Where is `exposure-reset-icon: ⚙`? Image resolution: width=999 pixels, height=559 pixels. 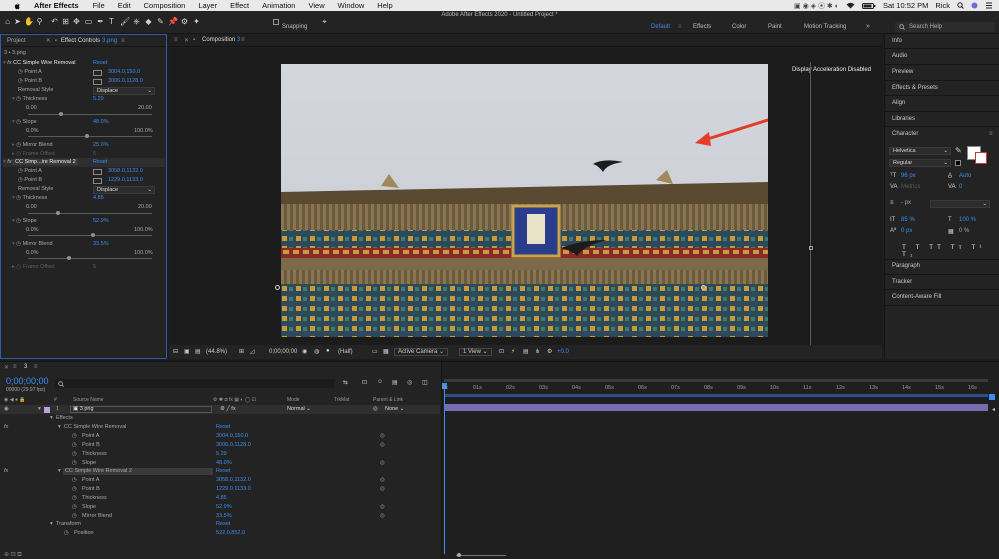
exposure-reset-icon: ⚙ is located at coordinates (549, 351).